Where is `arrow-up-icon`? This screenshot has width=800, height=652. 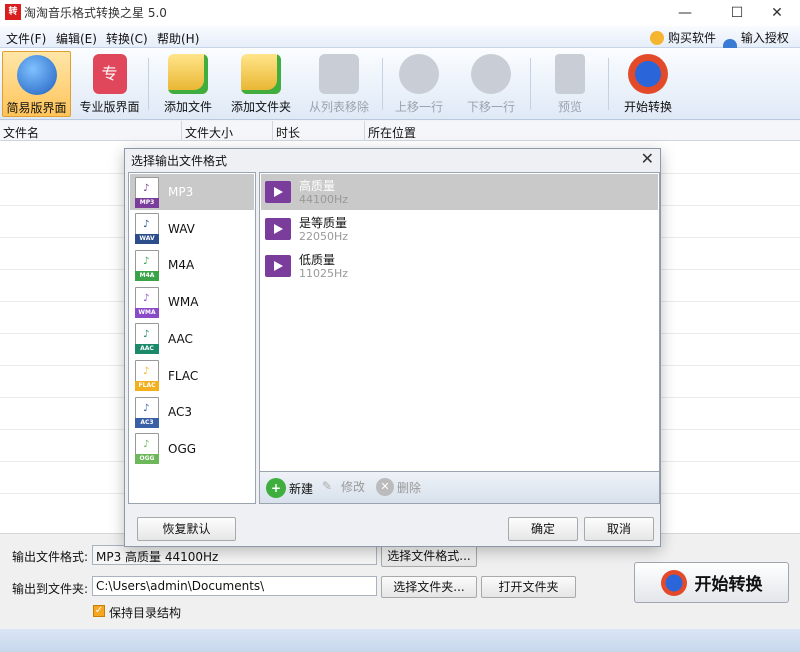
arrow-up-icon is located at coordinates (419, 74).